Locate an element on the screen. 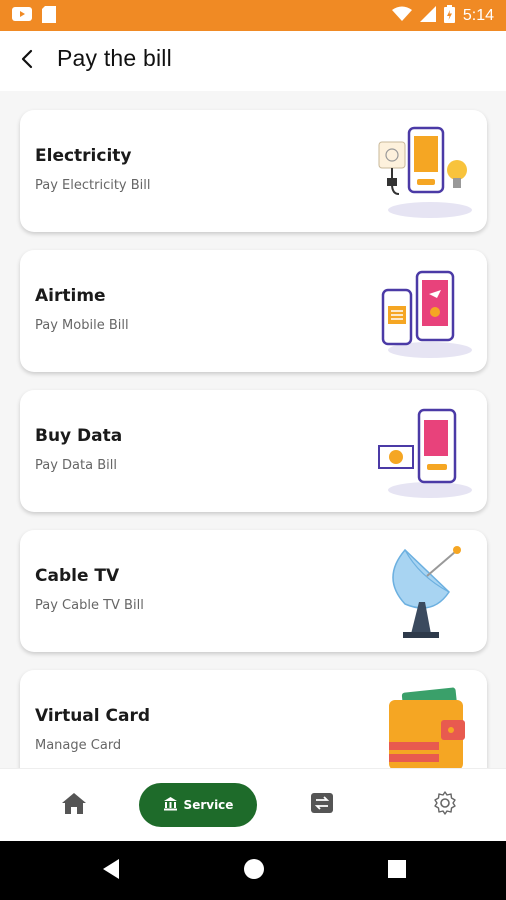 The height and width of the screenshot is (900, 506). card-subtitle: Pay Electricity Bill is located at coordinates (93, 185).